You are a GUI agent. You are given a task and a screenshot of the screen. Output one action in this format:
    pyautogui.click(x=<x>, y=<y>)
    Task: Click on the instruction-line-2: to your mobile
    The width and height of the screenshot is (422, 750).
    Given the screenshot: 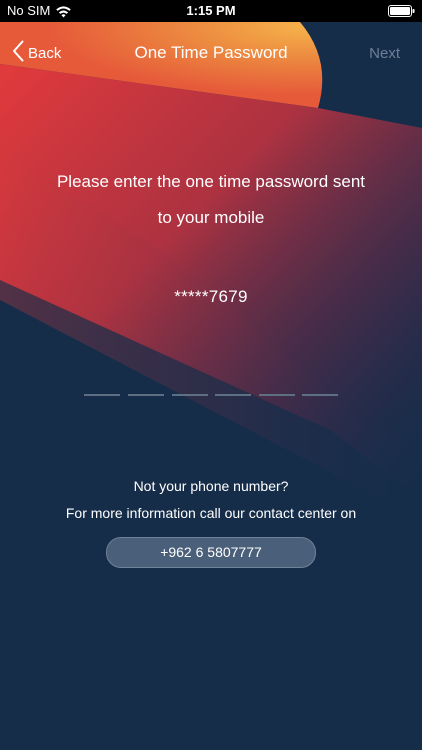 What is the action you would take?
    pyautogui.click(x=211, y=217)
    